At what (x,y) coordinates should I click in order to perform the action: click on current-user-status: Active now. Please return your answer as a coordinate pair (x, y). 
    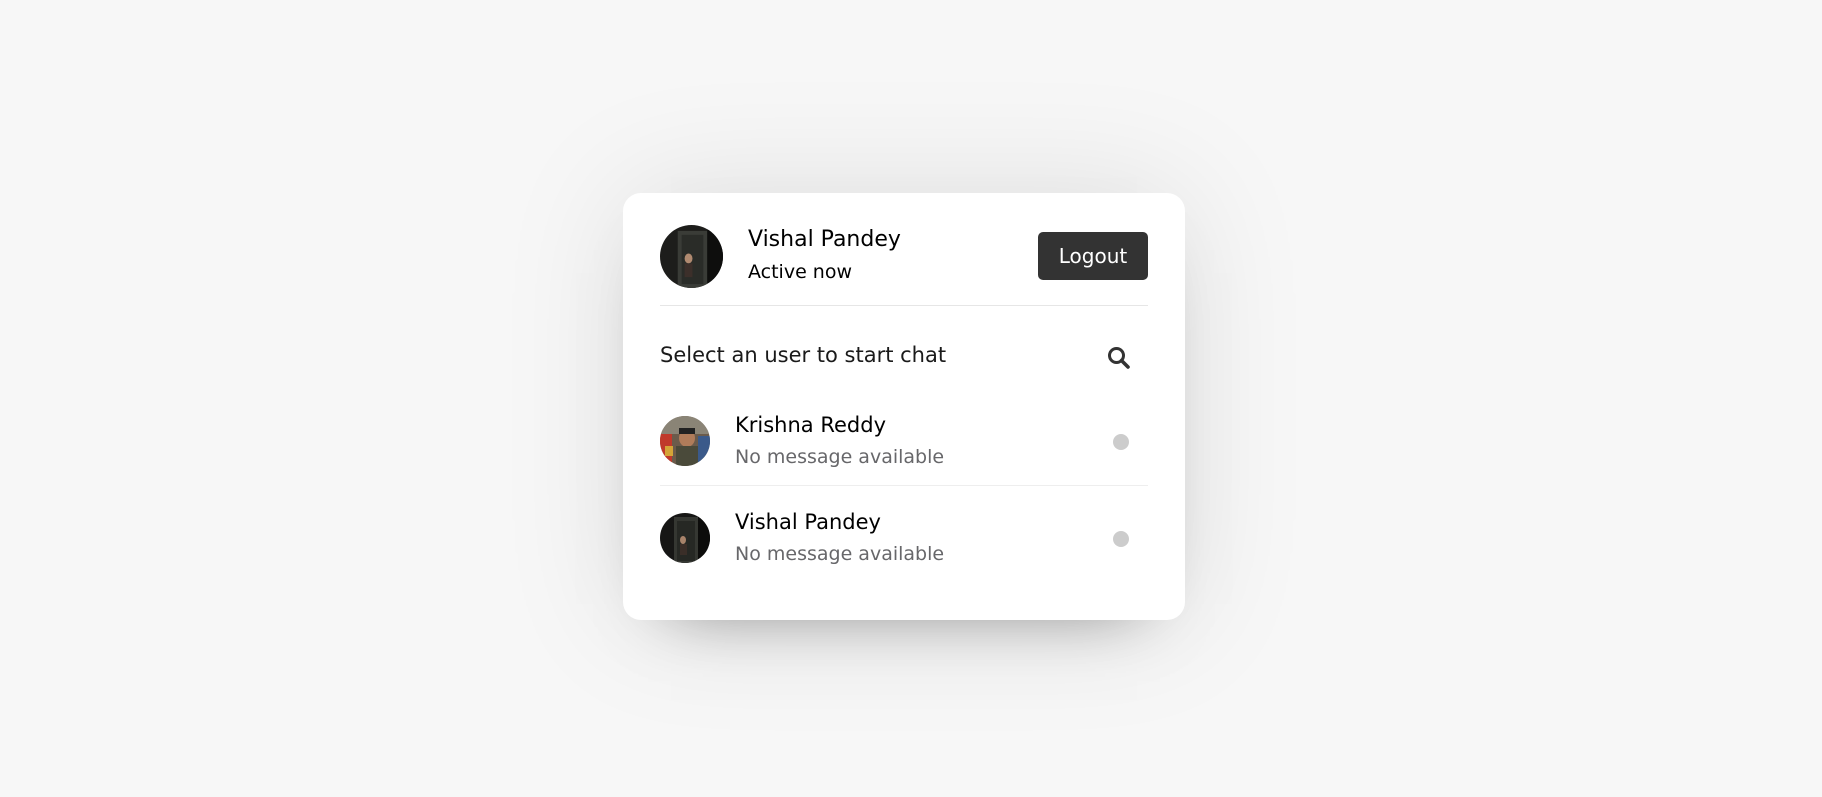
    Looking at the image, I should click on (800, 272).